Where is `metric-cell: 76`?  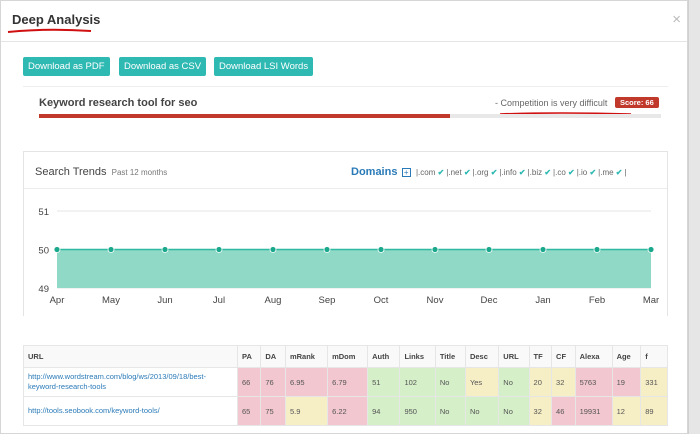 metric-cell: 76 is located at coordinates (273, 382).